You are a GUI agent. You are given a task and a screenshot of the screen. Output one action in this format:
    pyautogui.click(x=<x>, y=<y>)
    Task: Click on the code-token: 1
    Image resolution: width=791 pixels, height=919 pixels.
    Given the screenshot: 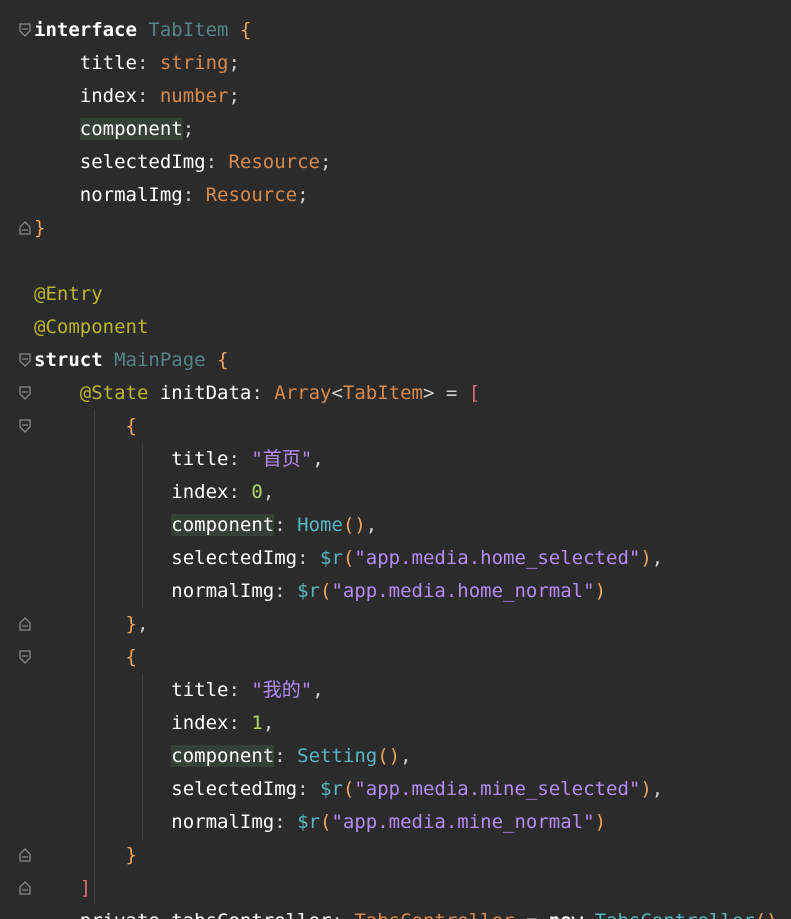 What is the action you would take?
    pyautogui.click(x=257, y=723)
    